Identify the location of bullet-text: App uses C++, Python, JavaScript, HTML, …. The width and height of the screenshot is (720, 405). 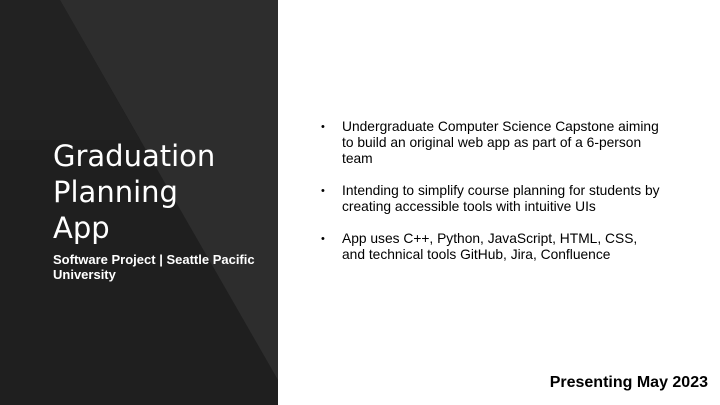
(490, 246).